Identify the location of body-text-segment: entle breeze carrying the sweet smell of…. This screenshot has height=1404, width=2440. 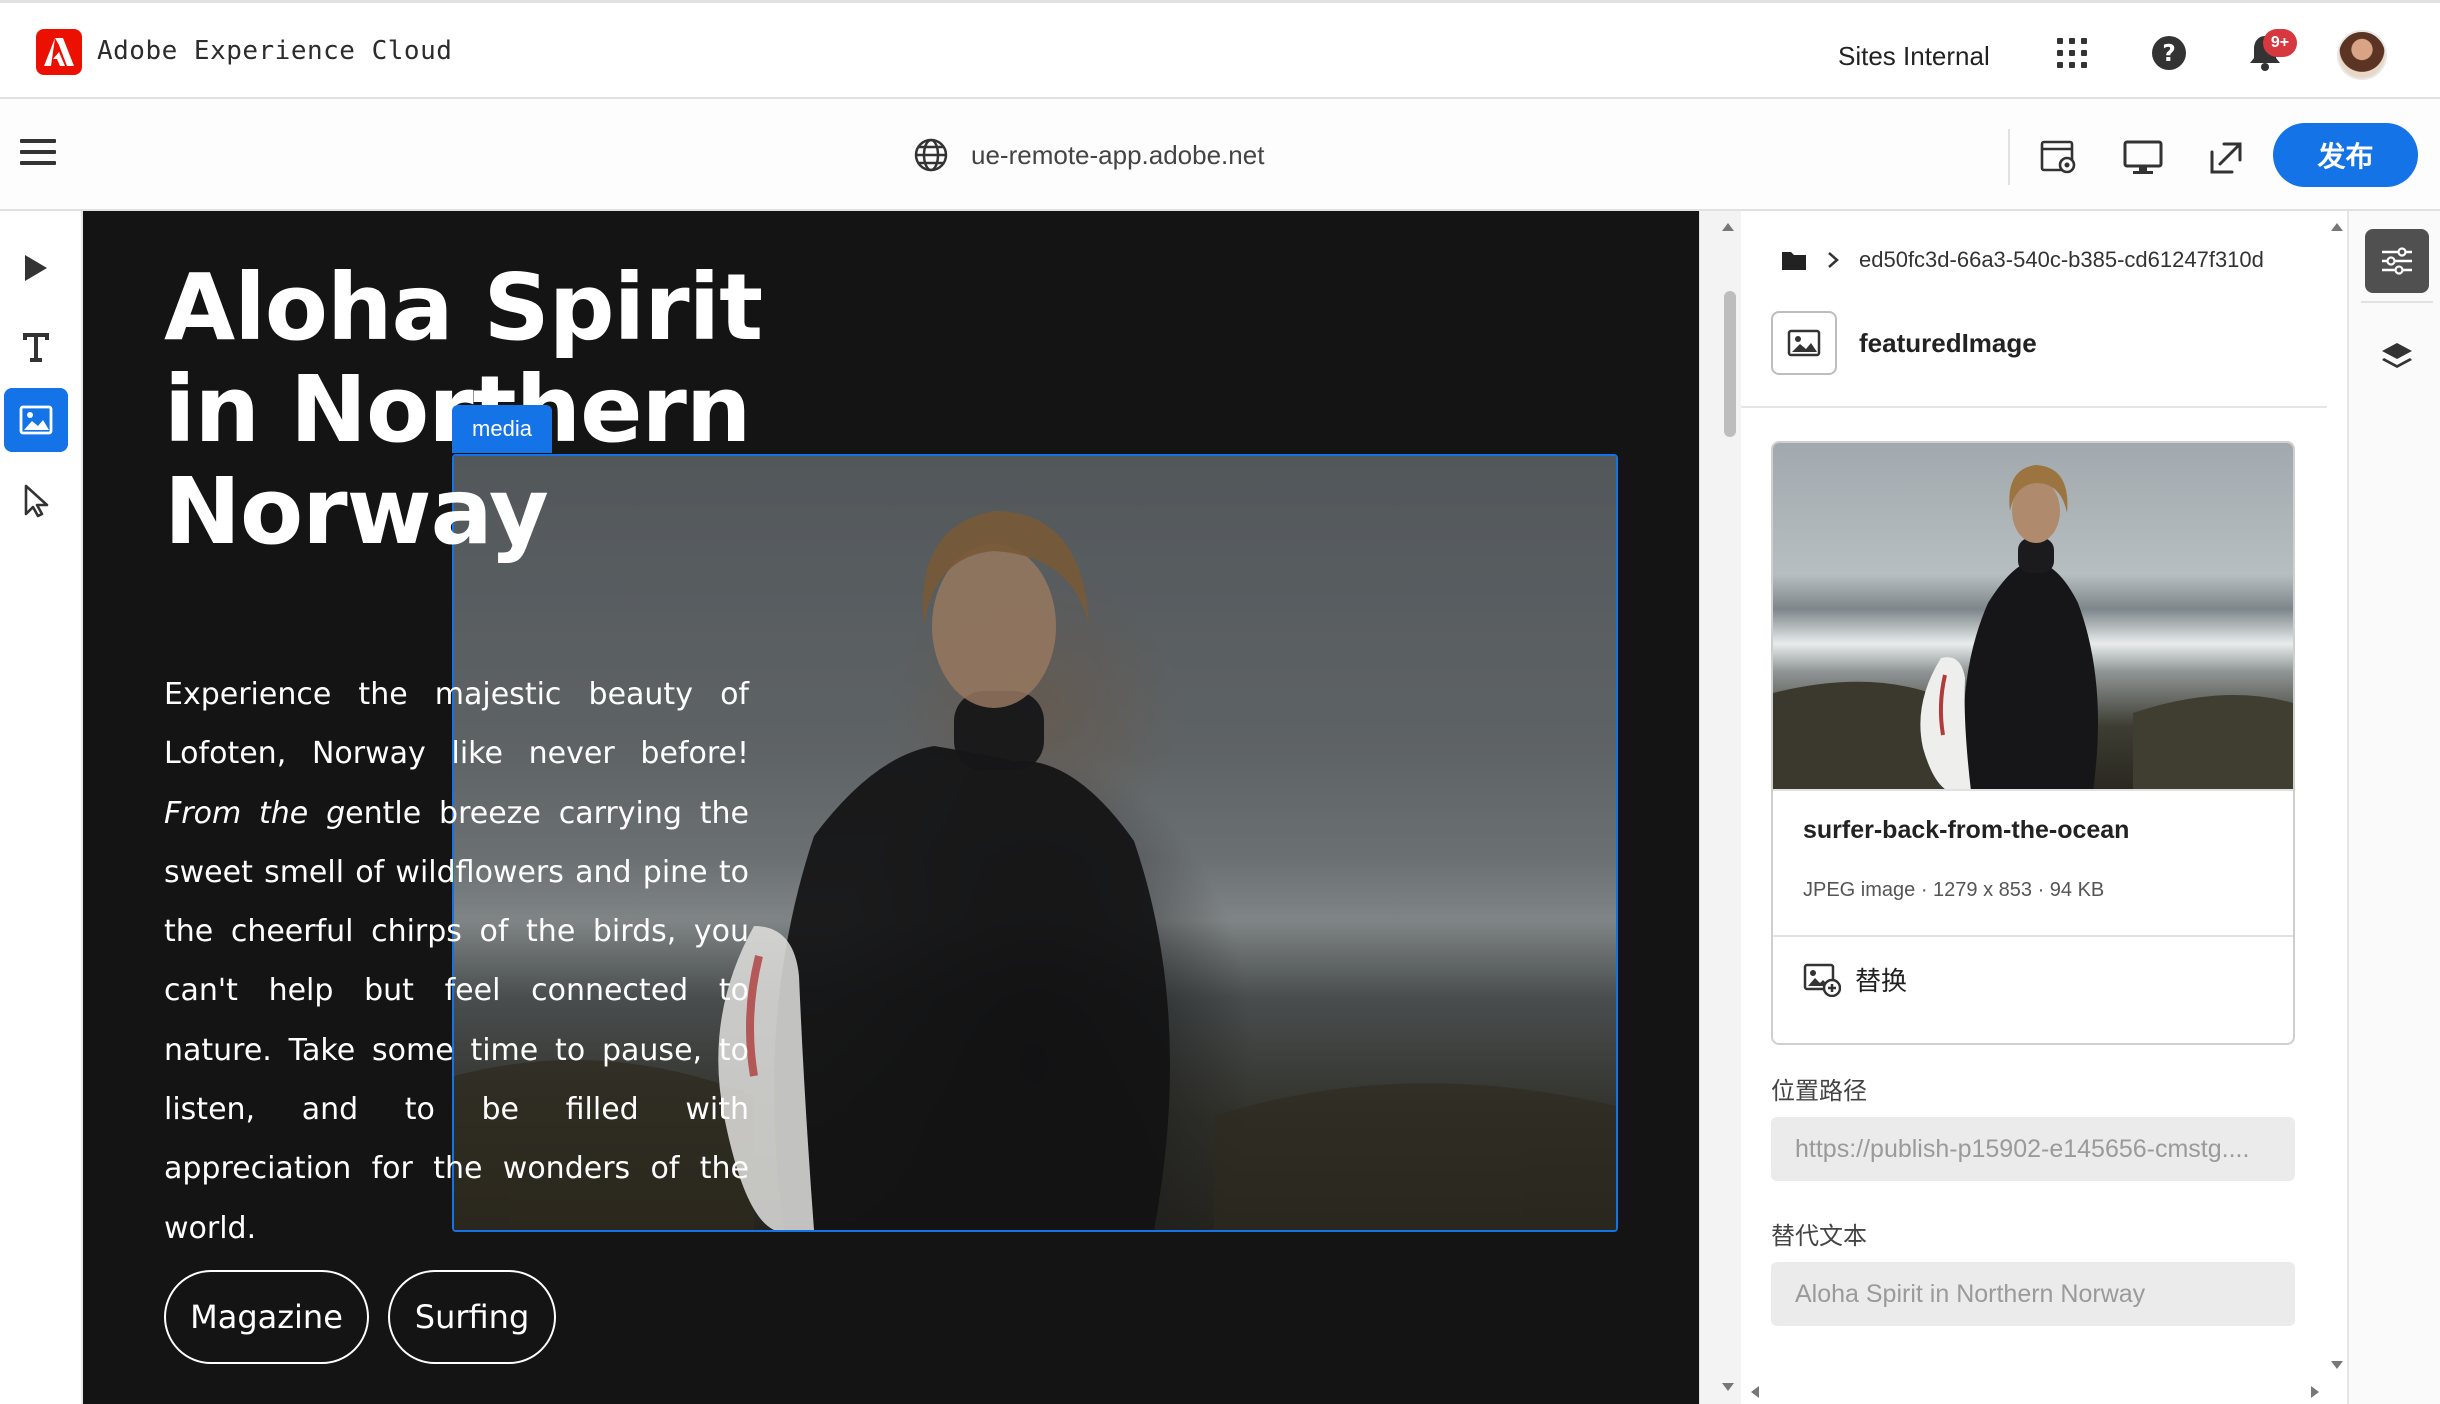
(456, 1020).